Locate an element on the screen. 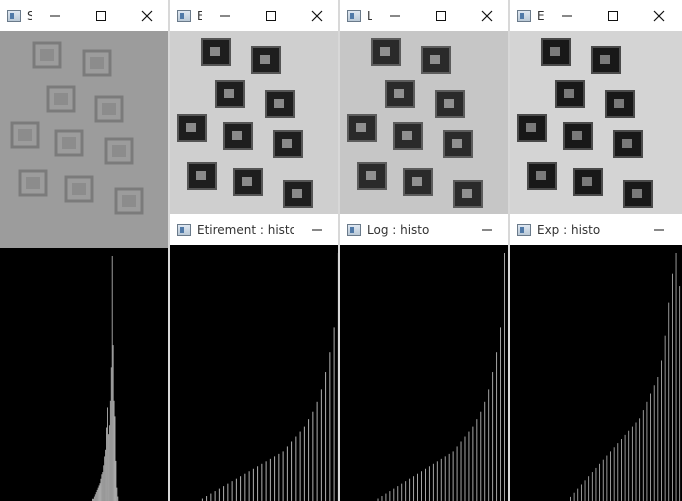 This screenshot has height=501, width=682. log-image-window: L is located at coordinates (425, 109).